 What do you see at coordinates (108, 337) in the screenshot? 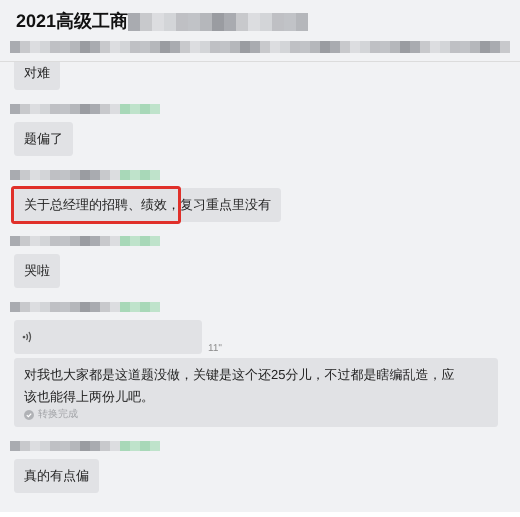
I see `voice-message` at bounding box center [108, 337].